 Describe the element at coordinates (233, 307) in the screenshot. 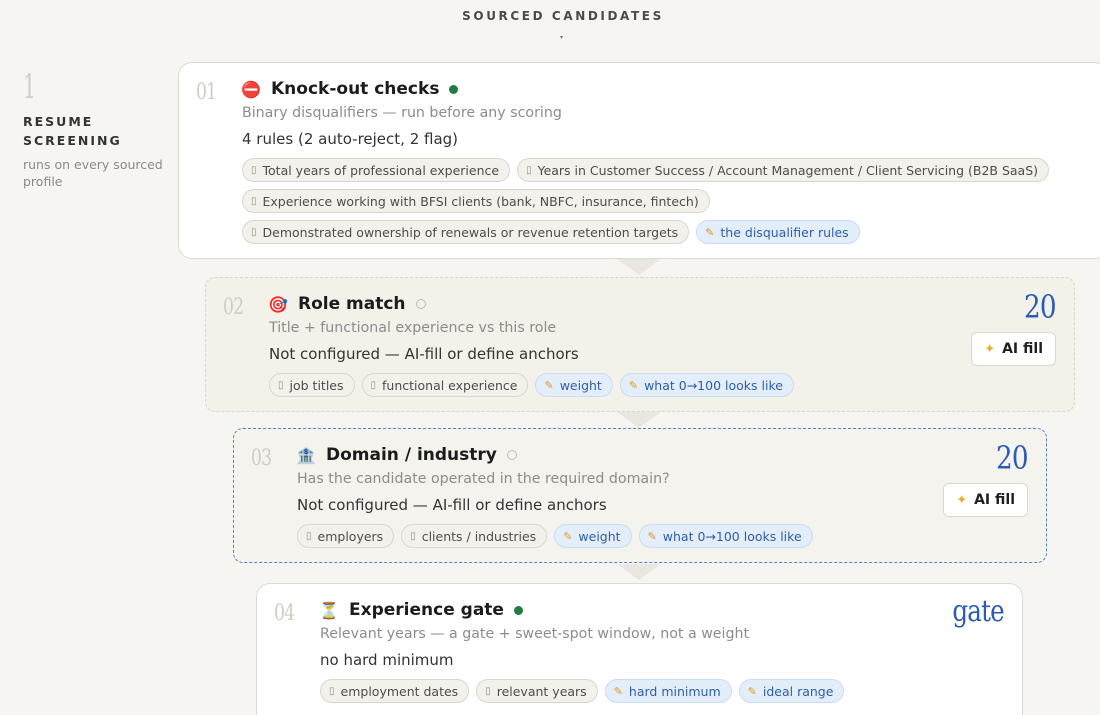

I see `card-index: 02` at that location.